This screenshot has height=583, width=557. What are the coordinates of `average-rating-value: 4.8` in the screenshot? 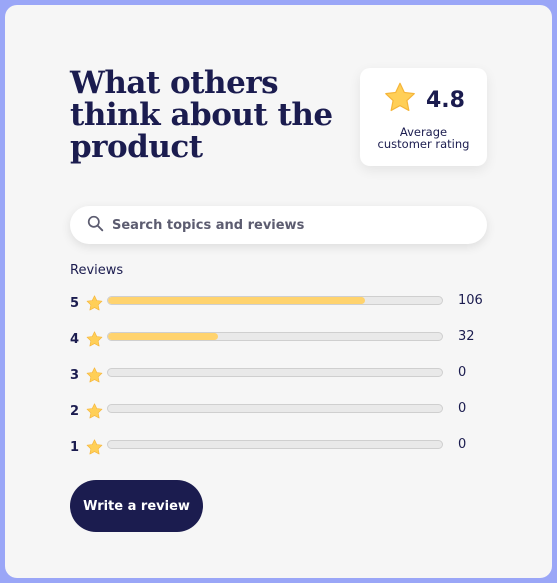 It's located at (445, 100).